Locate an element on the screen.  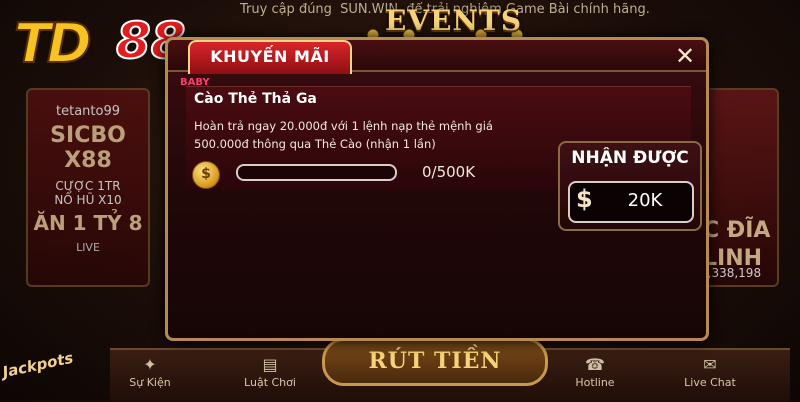
events-title: EVENTS is located at coordinates (454, 20).